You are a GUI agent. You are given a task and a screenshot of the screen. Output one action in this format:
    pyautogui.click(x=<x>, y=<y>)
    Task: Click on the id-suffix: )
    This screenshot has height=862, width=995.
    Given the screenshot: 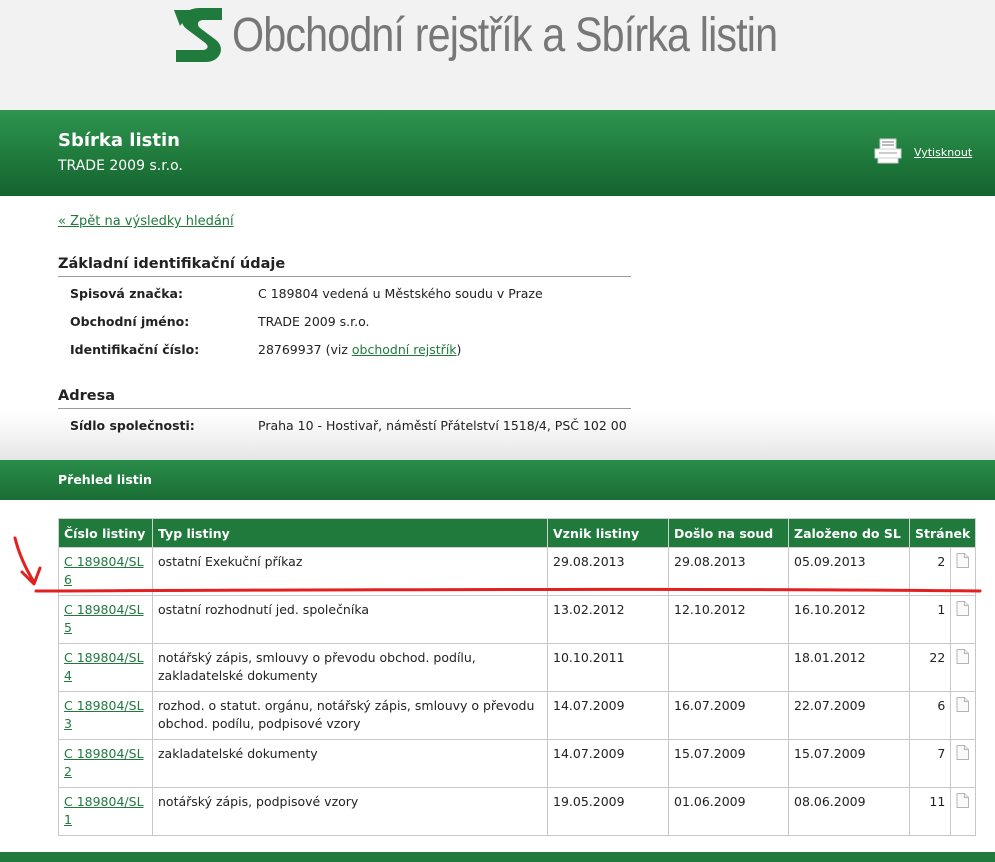 What is the action you would take?
    pyautogui.click(x=459, y=349)
    